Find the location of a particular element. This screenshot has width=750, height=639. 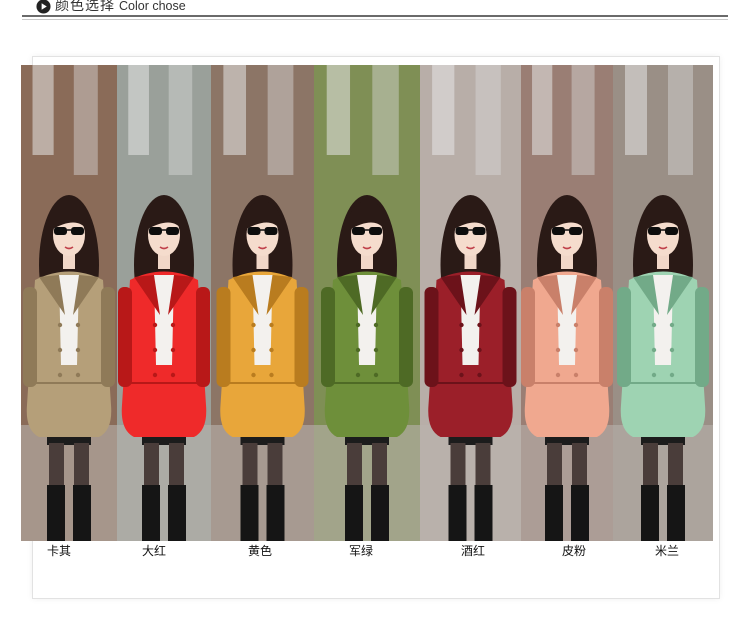

header-divider-light is located at coordinates (375, 19).